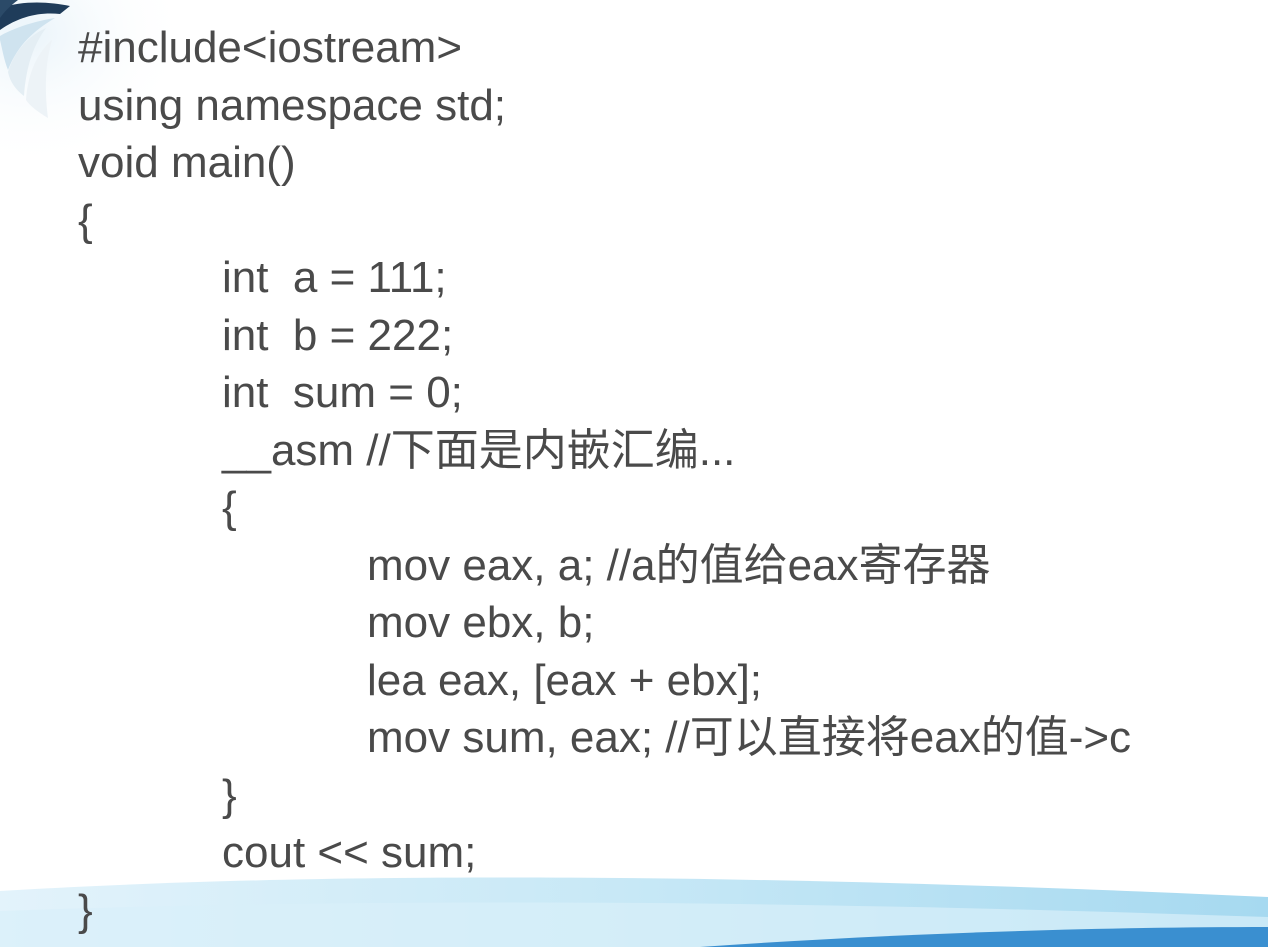  Describe the element at coordinates (338, 335) in the screenshot. I see `code-line: int b = 222;` at that location.